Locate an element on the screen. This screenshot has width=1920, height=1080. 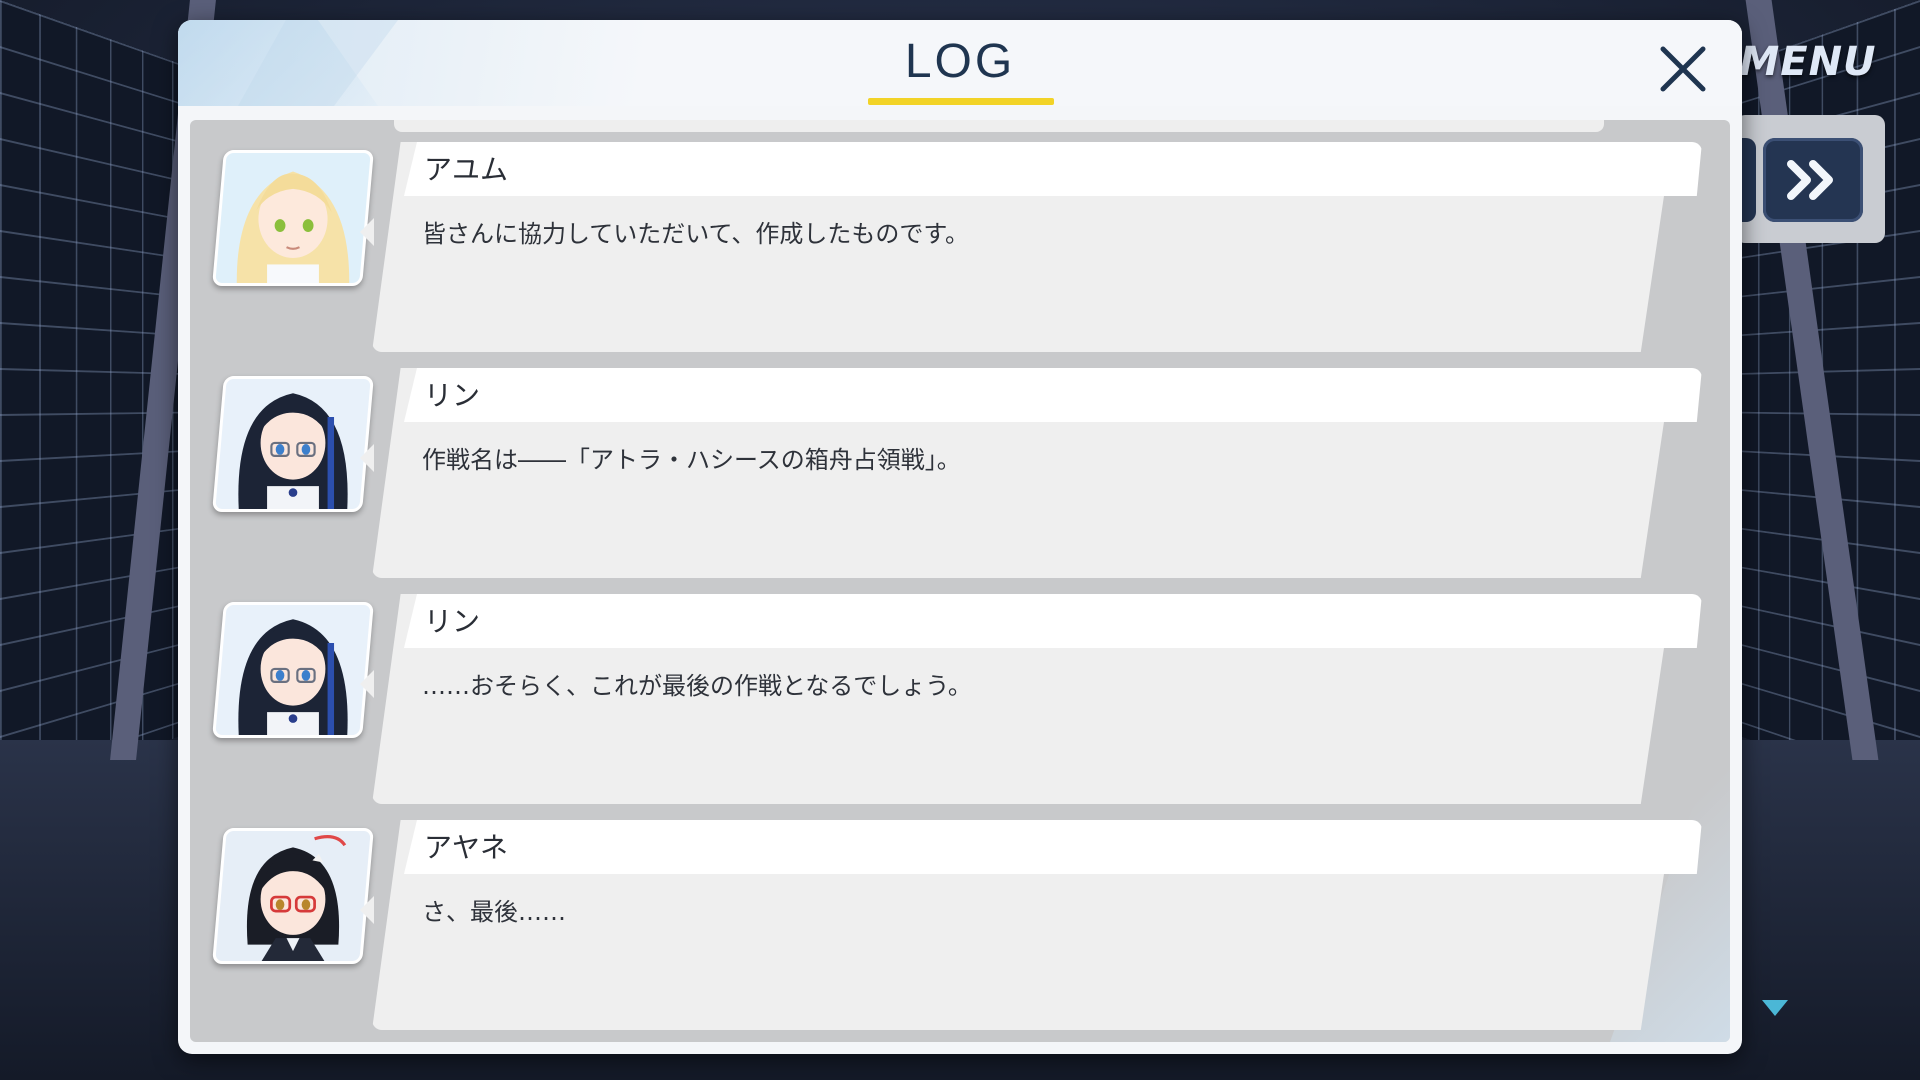
dialogue-text: 皆さんに協力していただいて、作成したものです。 is located at coordinates (695, 231).